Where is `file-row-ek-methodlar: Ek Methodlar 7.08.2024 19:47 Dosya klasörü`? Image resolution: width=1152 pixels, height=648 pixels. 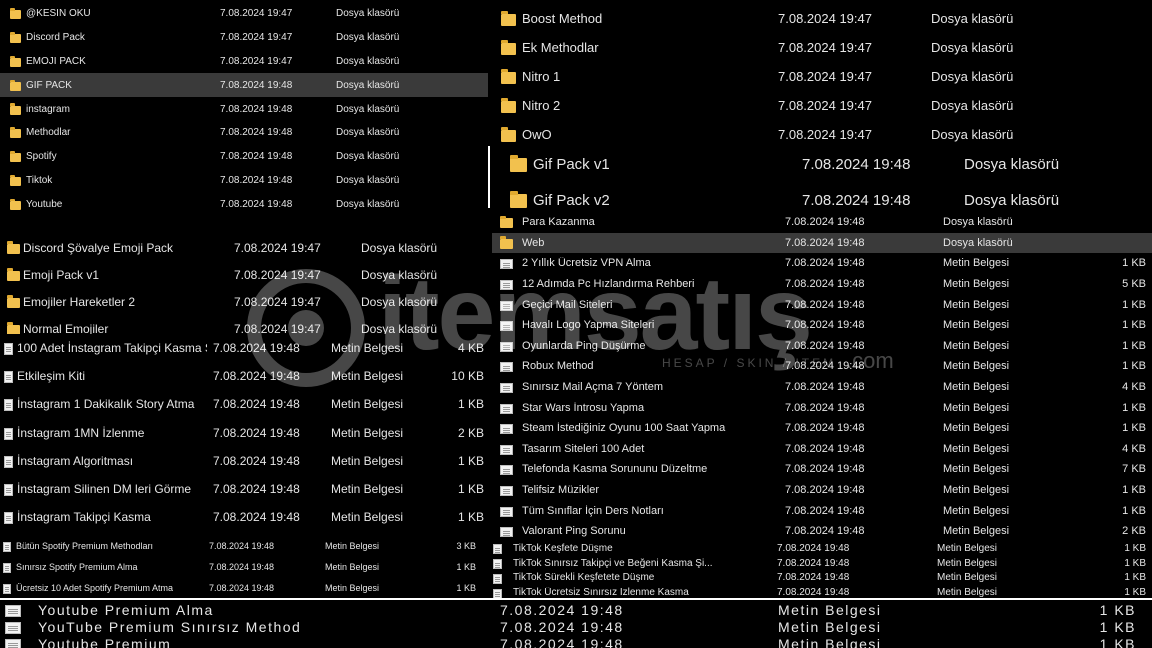 file-row-ek-methodlar: Ek Methodlar 7.08.2024 19:47 Dosya klasörü is located at coordinates (822, 47).